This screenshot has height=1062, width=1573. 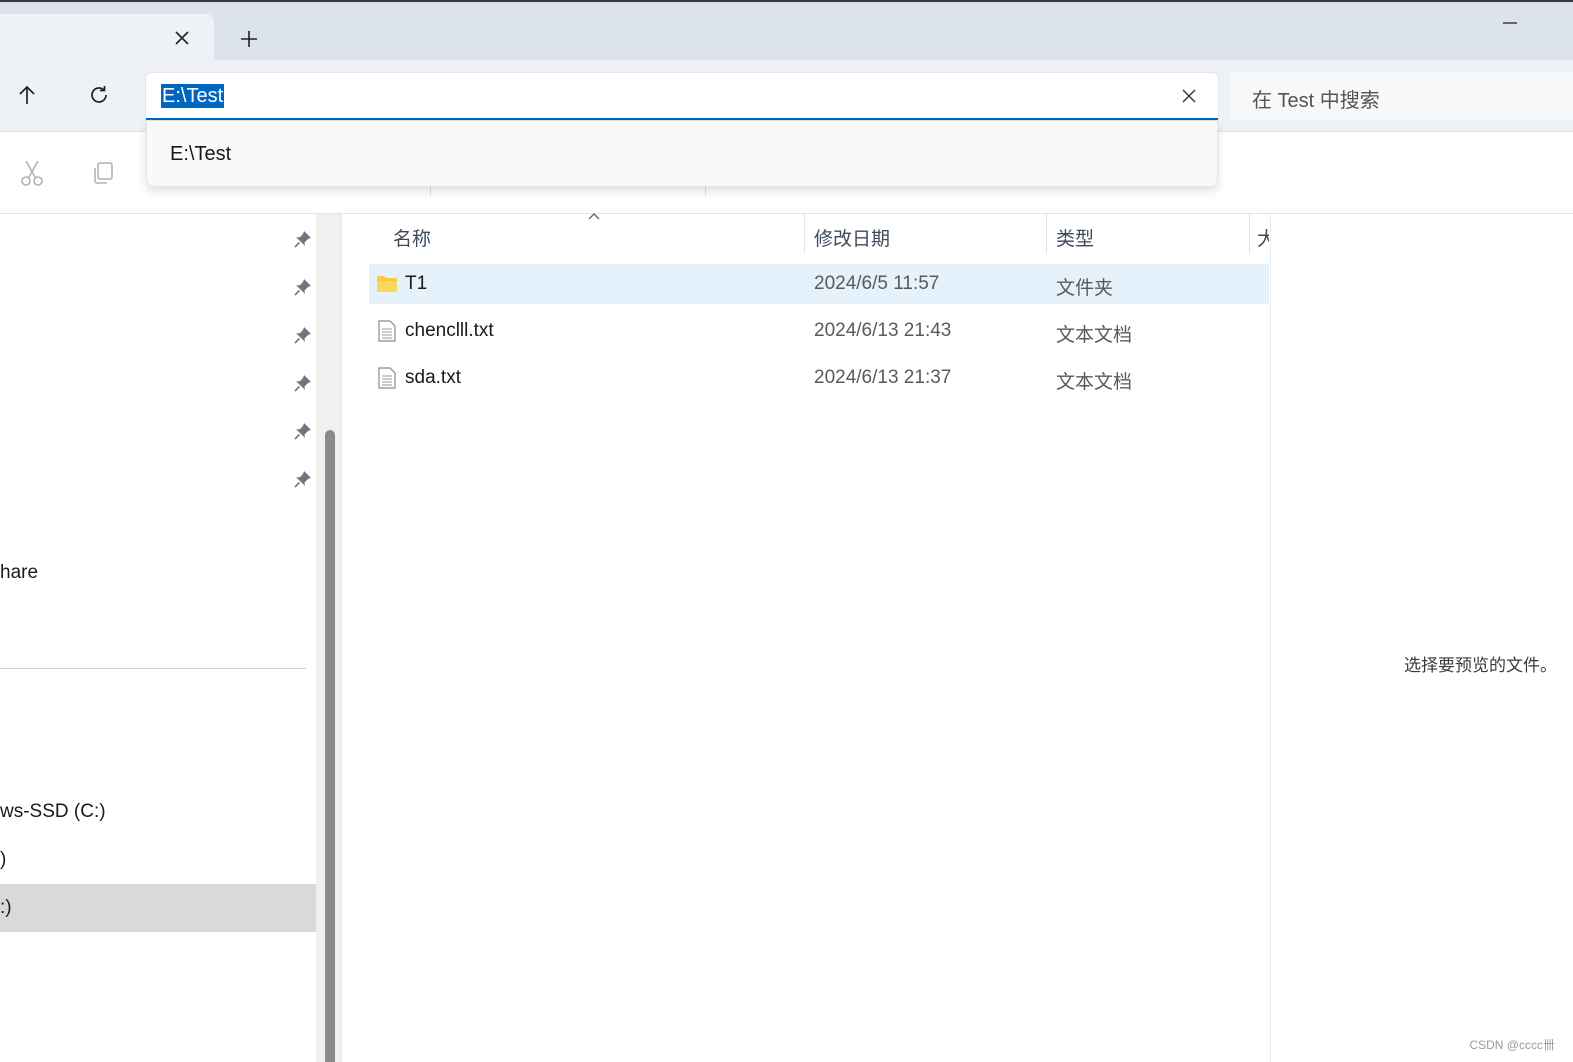 I want to click on search-placeholder: 在 Test 中搜索, so click(x=1316, y=101).